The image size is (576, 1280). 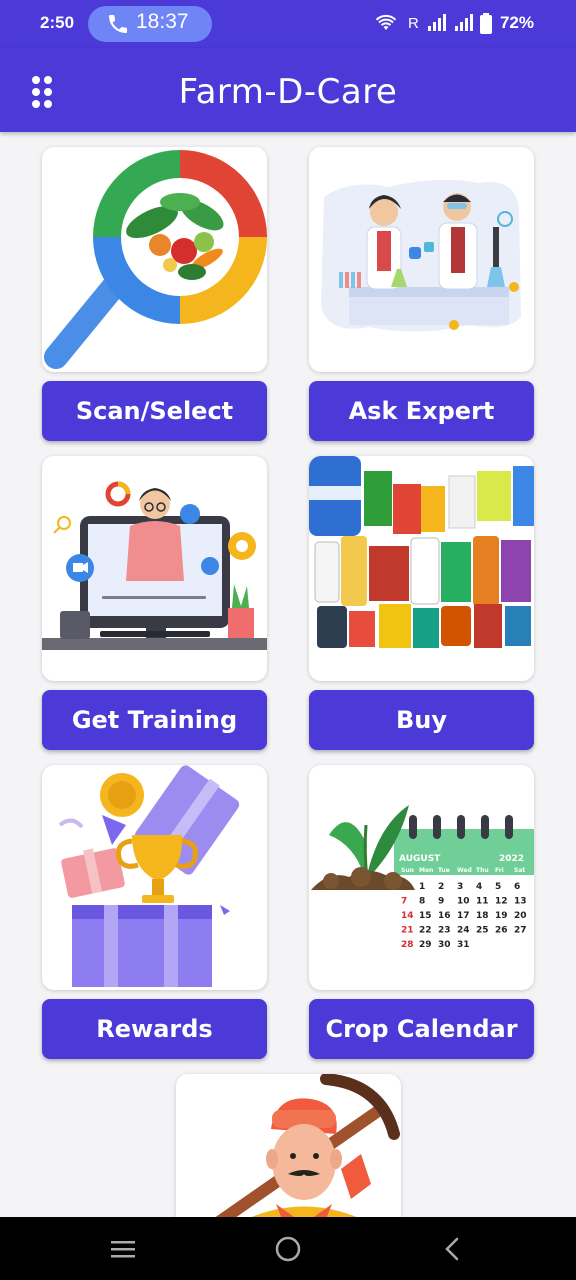 What do you see at coordinates (499, 870) in the screenshot?
I see `calendar-weekday: Fri` at bounding box center [499, 870].